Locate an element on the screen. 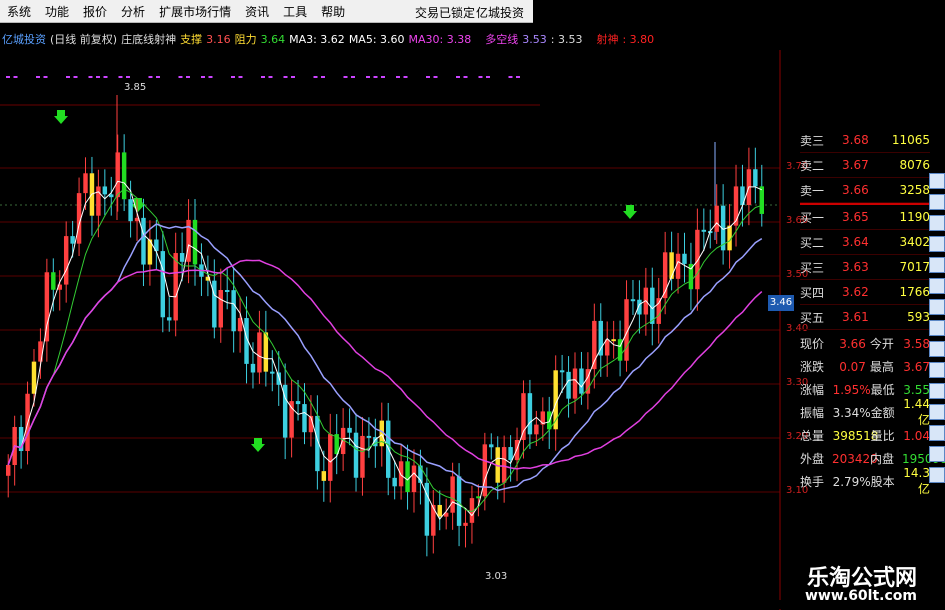  order-row-bid4: 买四 3.62 1766 is located at coordinates (865, 292).